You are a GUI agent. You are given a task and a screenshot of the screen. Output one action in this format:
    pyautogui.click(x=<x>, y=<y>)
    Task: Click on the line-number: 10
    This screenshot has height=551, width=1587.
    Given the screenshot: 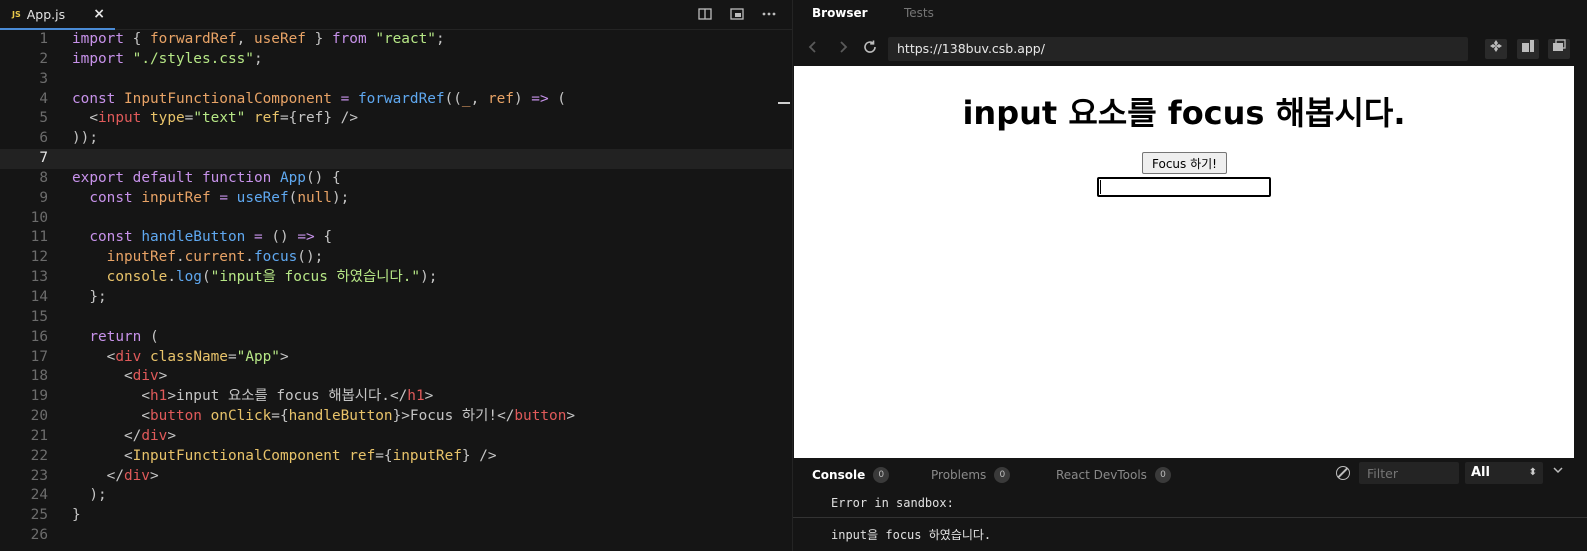 What is the action you would take?
    pyautogui.click(x=39, y=217)
    